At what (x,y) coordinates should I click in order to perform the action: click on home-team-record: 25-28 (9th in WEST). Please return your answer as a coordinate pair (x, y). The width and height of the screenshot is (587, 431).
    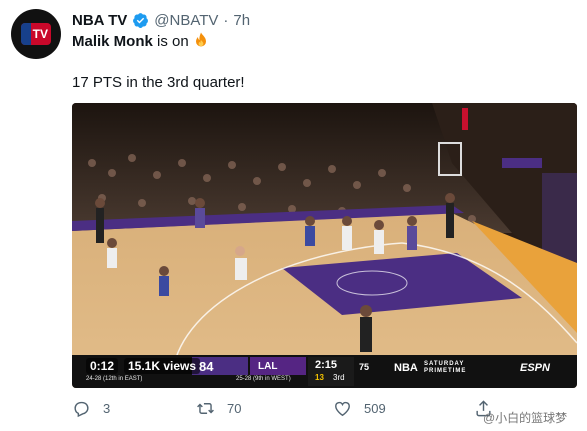
    Looking at the image, I should click on (263, 379).